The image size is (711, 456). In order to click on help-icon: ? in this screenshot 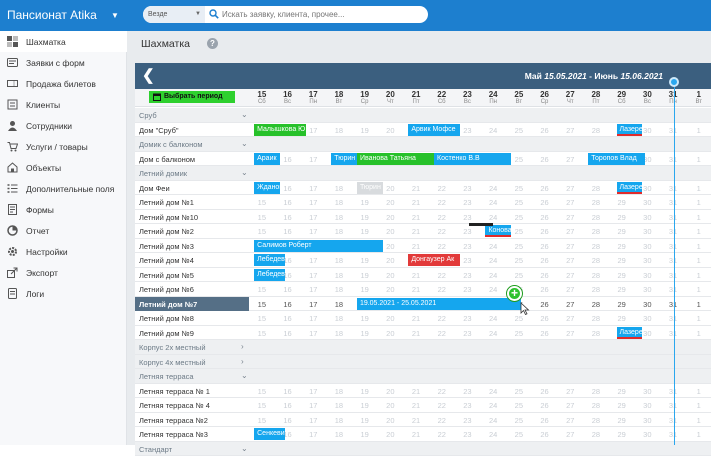, I will do `click(212, 43)`.